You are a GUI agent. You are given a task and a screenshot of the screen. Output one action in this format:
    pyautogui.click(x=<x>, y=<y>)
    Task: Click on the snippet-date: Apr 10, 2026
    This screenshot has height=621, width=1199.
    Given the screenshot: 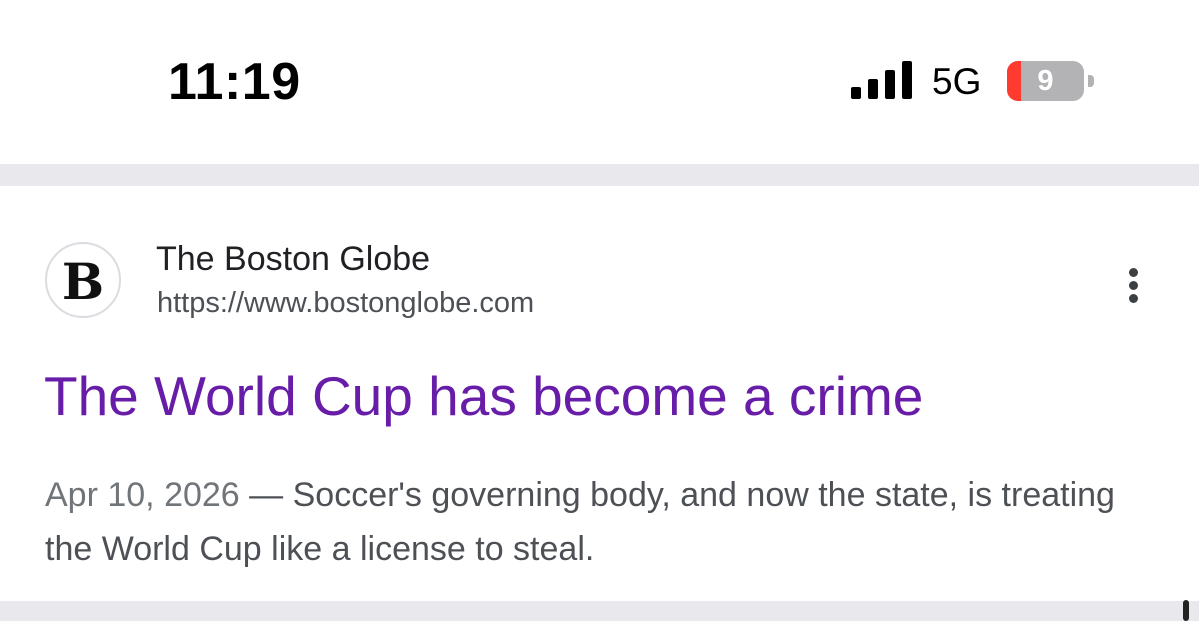 What is the action you would take?
    pyautogui.click(x=142, y=495)
    